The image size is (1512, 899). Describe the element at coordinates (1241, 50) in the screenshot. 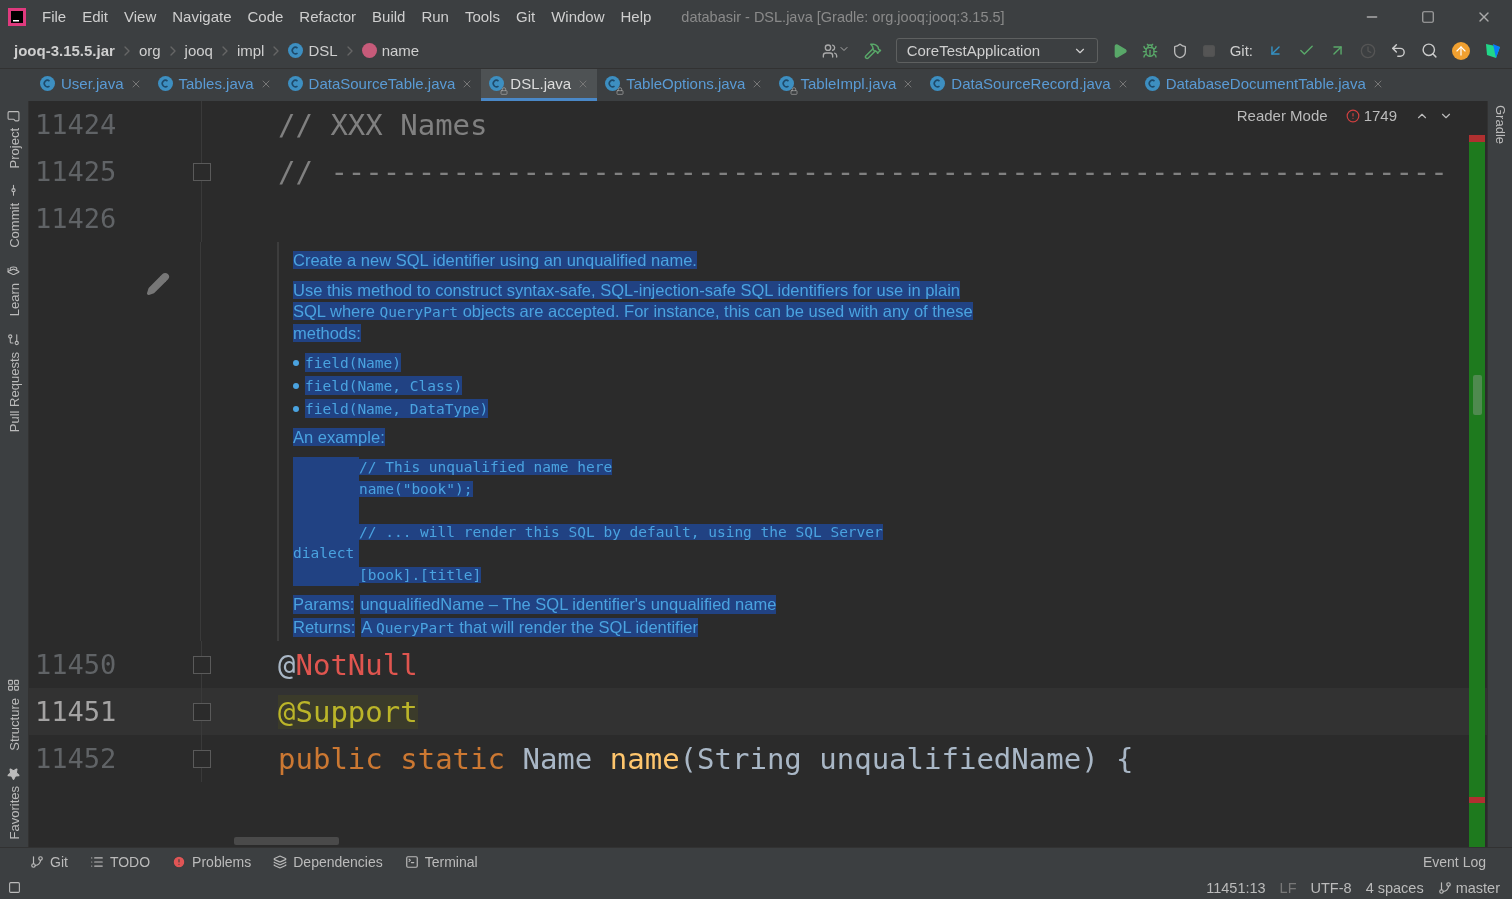

I see `git-label: Git:` at that location.